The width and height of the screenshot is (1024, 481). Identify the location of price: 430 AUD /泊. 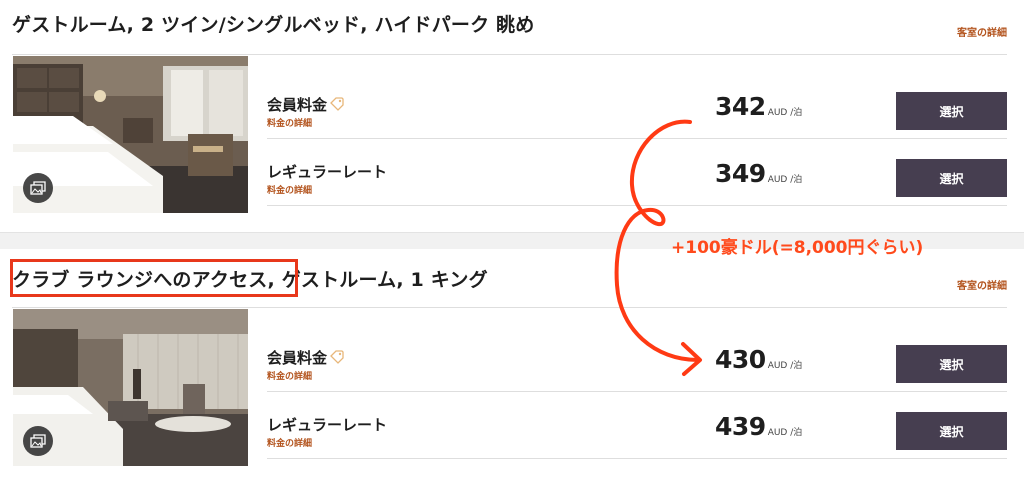
(758, 359).